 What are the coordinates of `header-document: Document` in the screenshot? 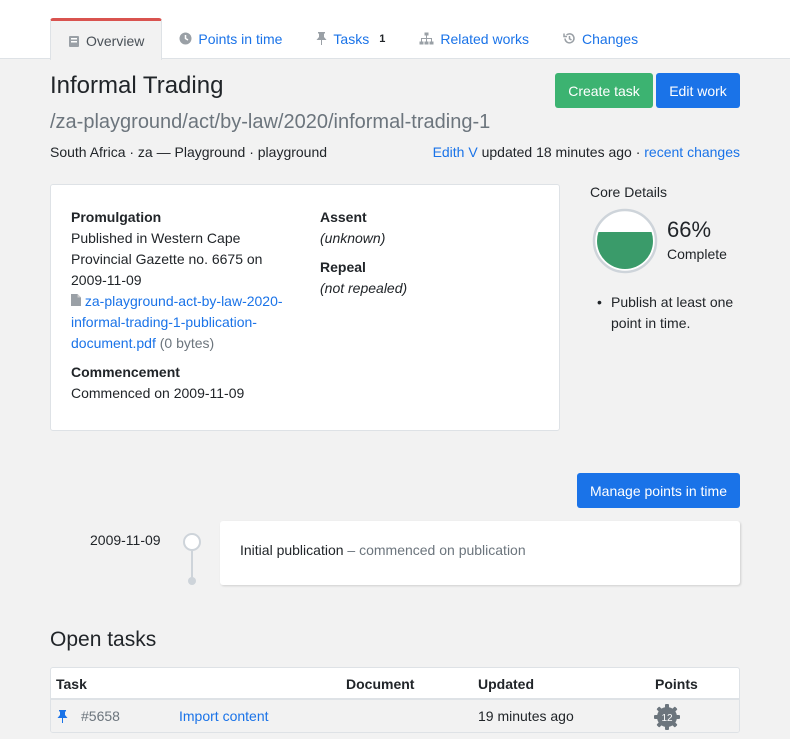 It's located at (380, 684).